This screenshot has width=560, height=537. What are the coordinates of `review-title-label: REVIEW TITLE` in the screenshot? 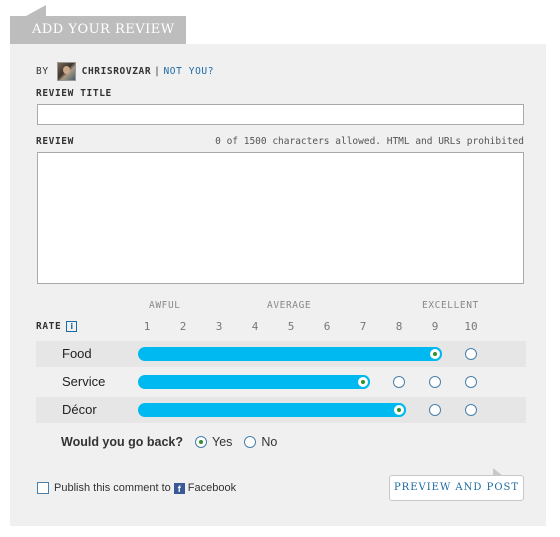 It's located at (74, 93).